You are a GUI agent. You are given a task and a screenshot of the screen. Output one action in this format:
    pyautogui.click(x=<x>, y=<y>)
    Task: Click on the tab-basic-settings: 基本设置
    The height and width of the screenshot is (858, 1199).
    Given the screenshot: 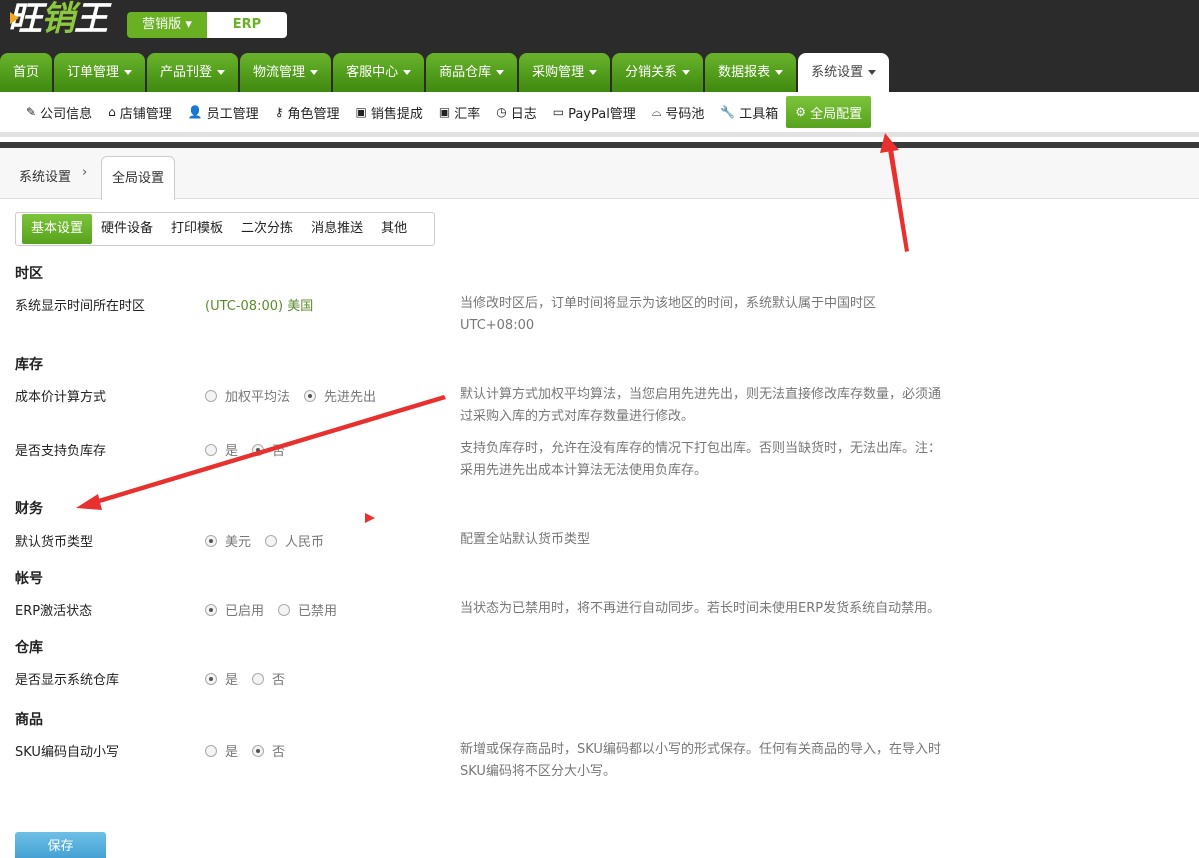 What is the action you would take?
    pyautogui.click(x=57, y=229)
    